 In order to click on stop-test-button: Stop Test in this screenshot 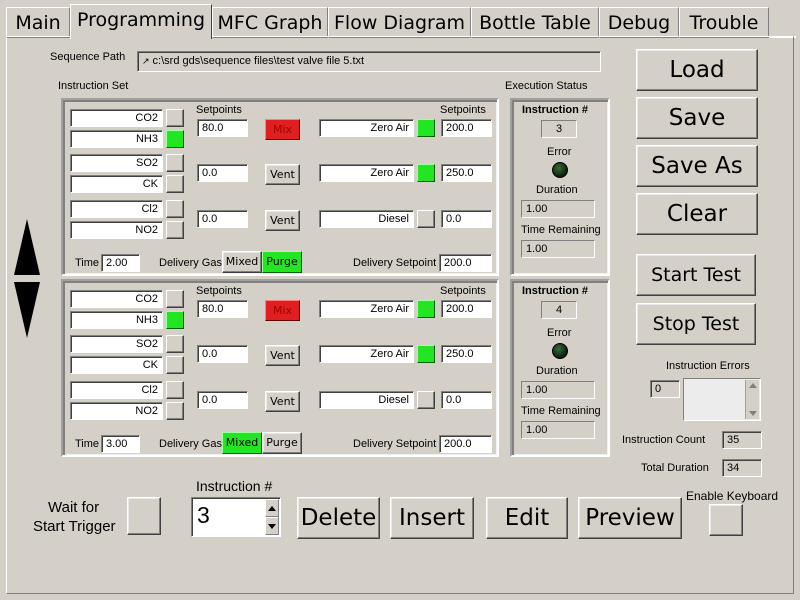, I will do `click(696, 324)`.